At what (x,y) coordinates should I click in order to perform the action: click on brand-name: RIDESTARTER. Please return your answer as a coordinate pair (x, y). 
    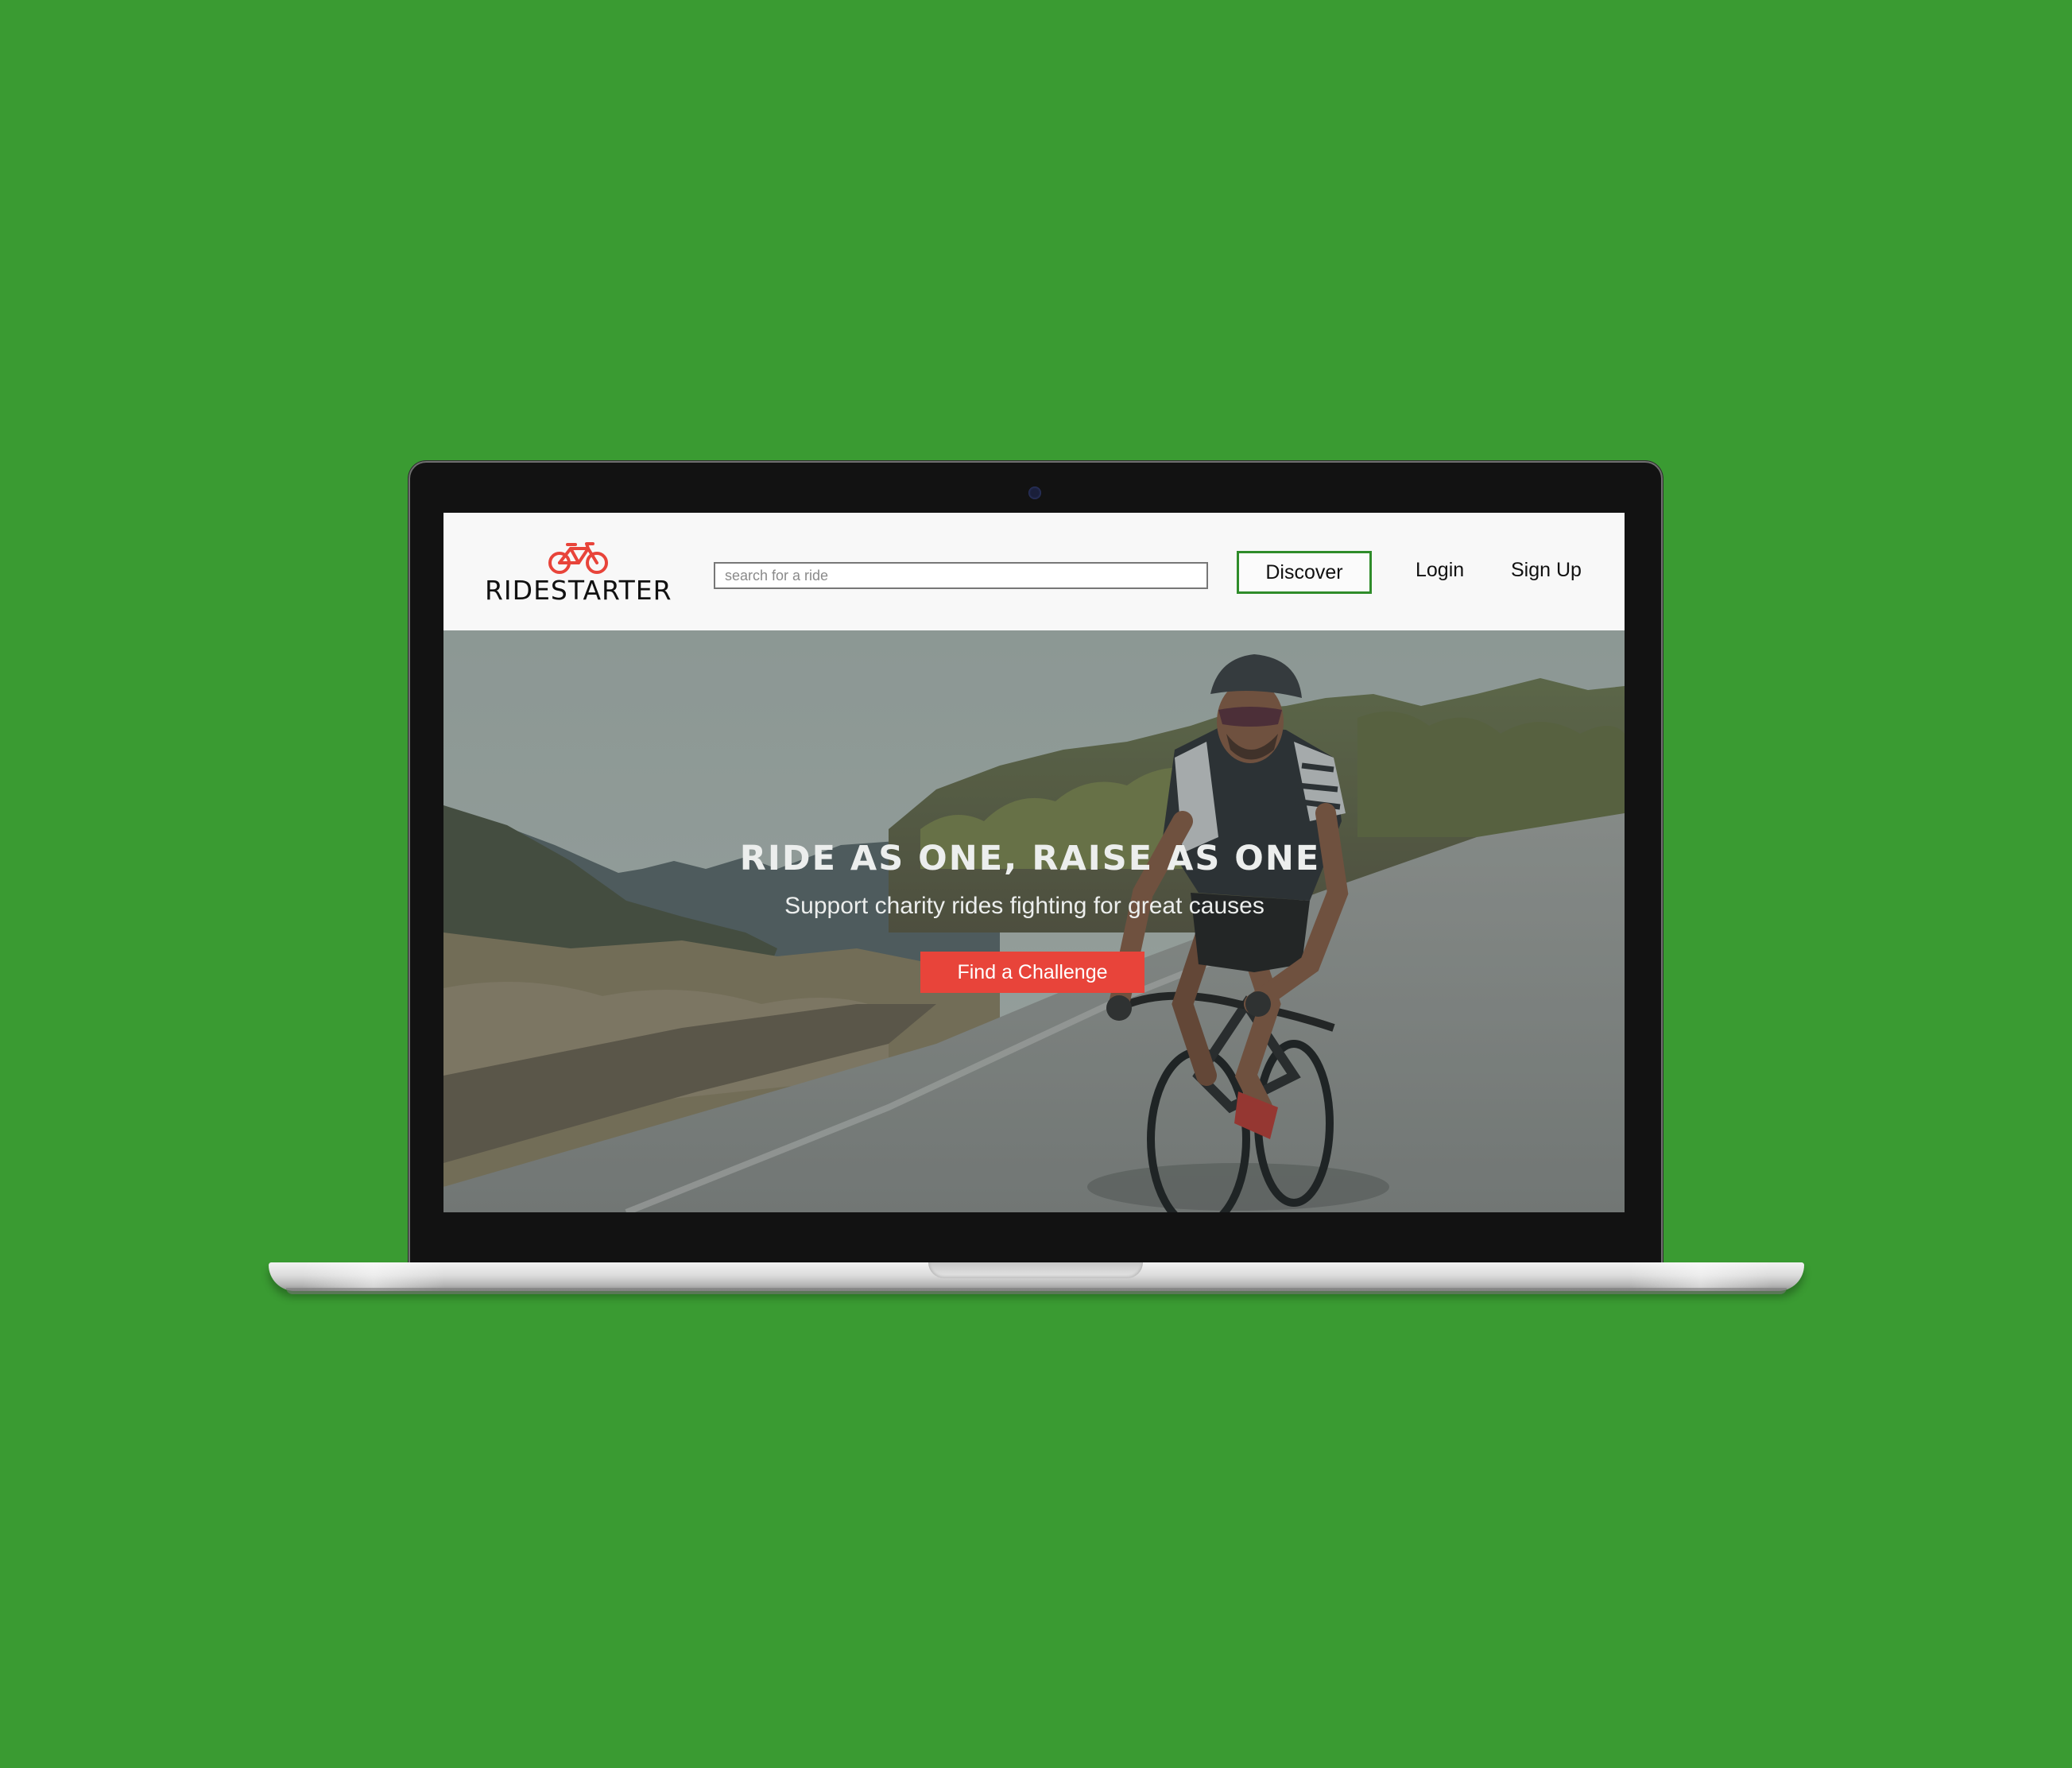
    Looking at the image, I should click on (578, 590).